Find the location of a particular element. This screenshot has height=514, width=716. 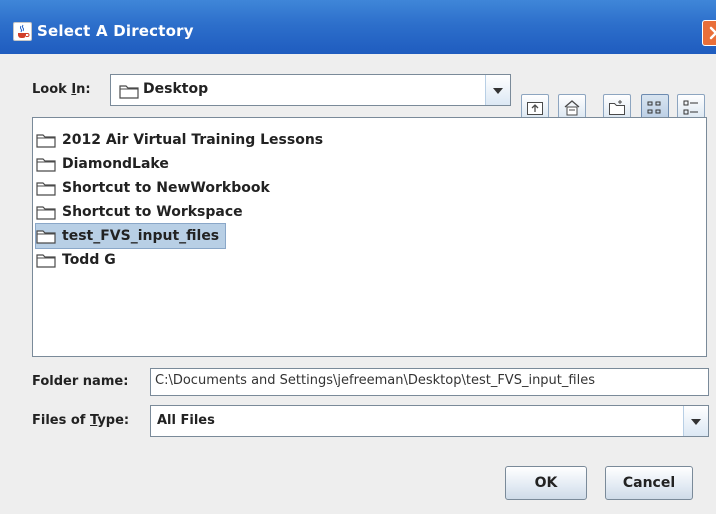

look-in-label-text: Look is located at coordinates (52, 89).